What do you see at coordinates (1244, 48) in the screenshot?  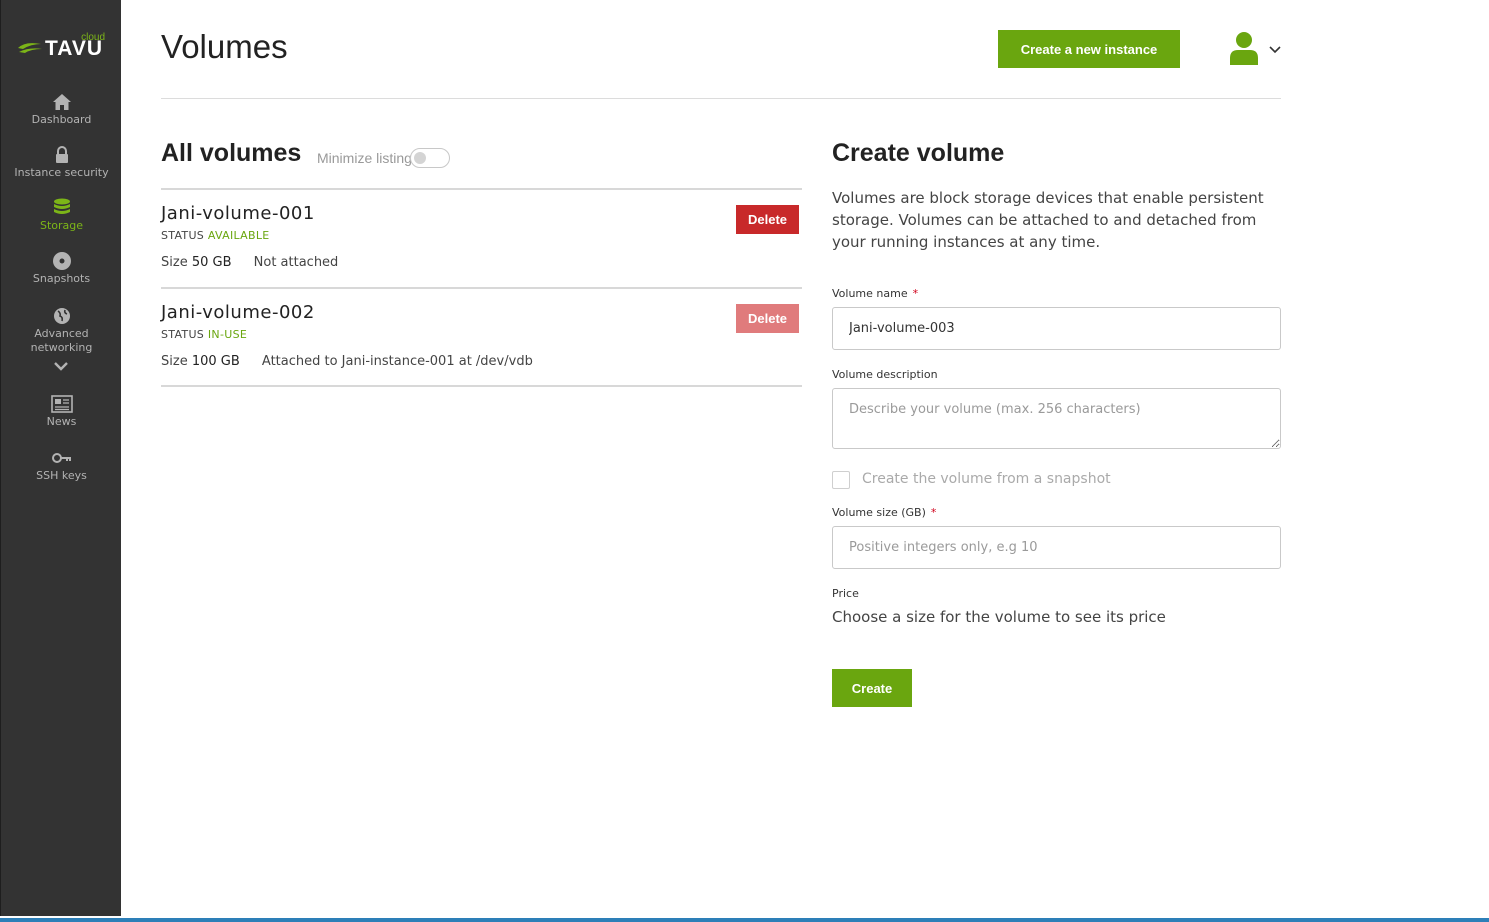 I see `user-avatar-icon` at bounding box center [1244, 48].